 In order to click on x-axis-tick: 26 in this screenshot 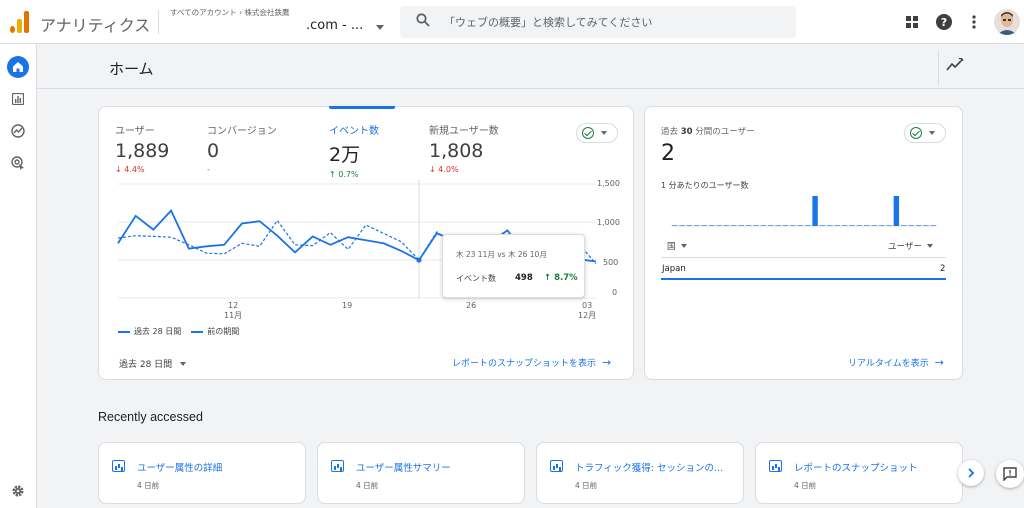, I will do `click(471, 305)`.